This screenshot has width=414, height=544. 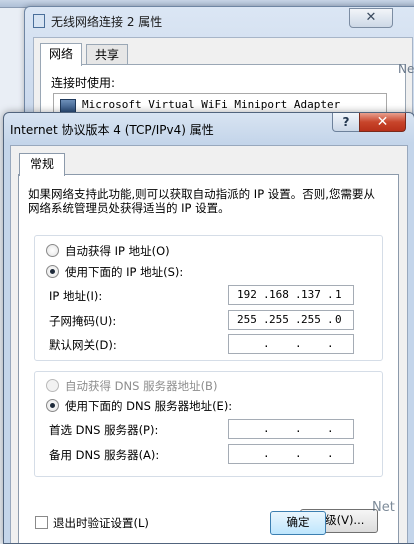 I want to click on back-window-title: 无线网络连接 2 属性, so click(x=107, y=22).